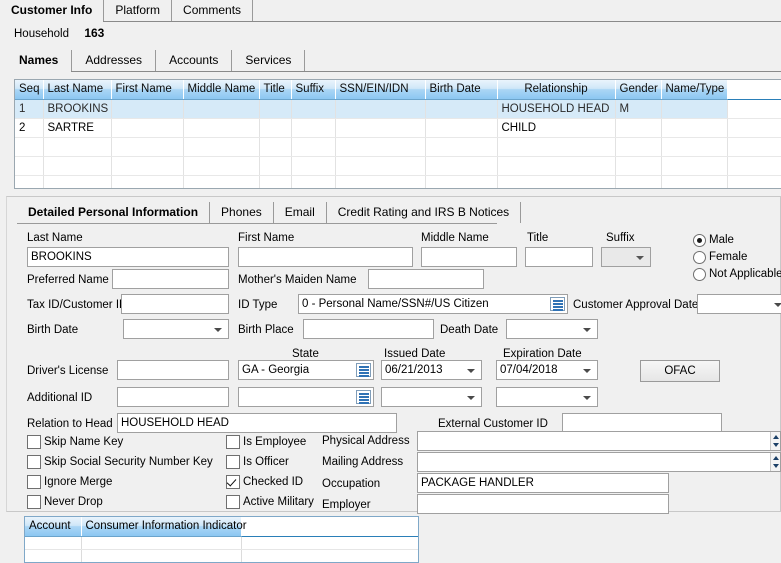 This screenshot has height=563, width=781. I want to click on drivers-license-expiration-date-select: 07/04/2018, so click(547, 370).